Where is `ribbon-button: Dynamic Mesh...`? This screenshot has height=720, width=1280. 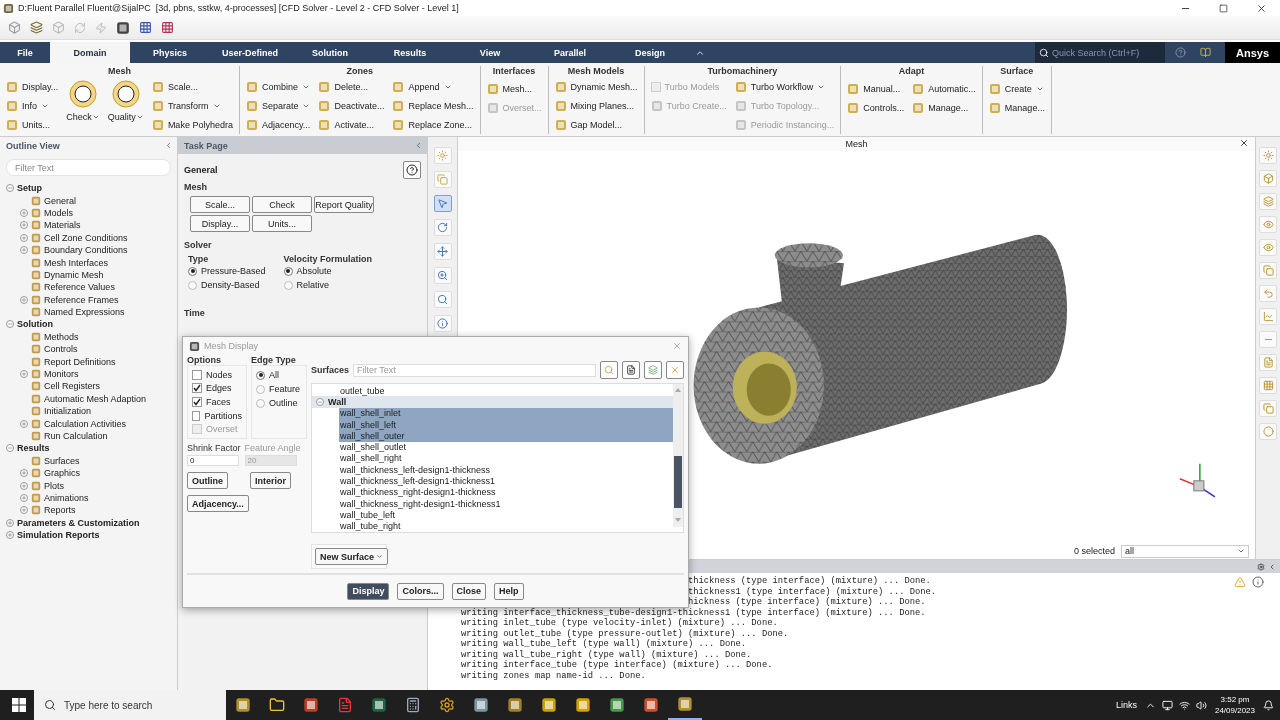 ribbon-button: Dynamic Mesh... is located at coordinates (596, 86).